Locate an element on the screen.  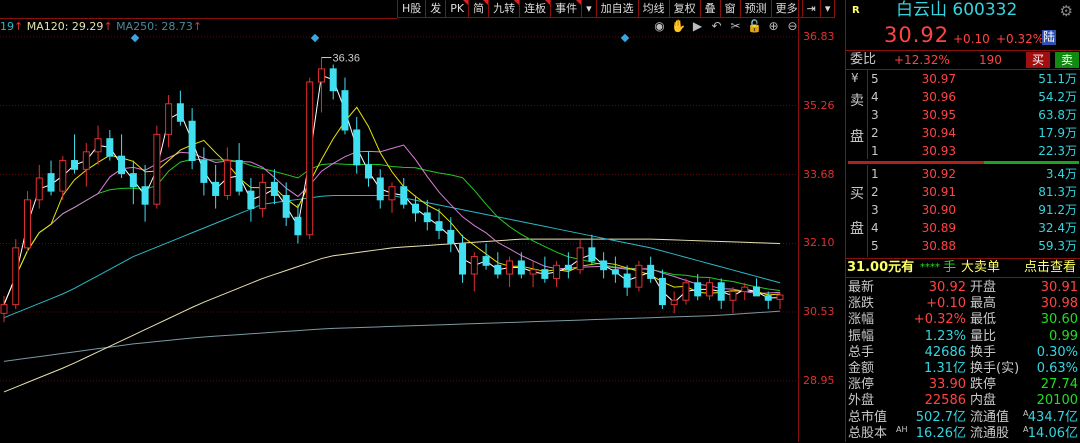
up-arrow-icon: ↑ is located at coordinates (108, 26).